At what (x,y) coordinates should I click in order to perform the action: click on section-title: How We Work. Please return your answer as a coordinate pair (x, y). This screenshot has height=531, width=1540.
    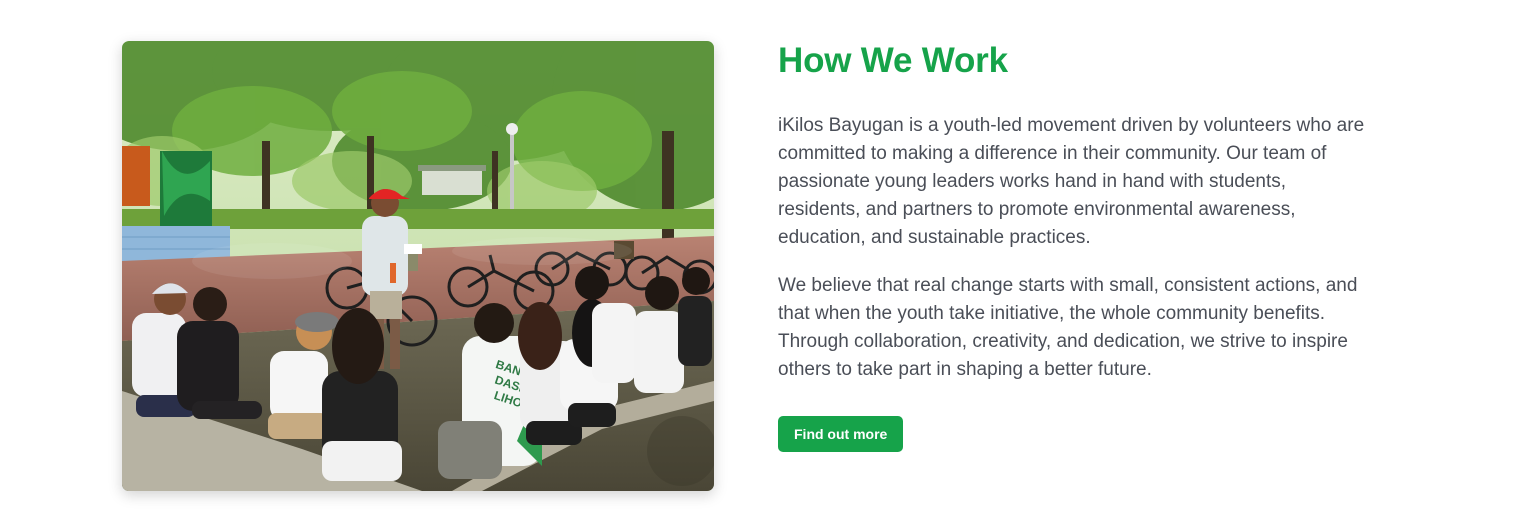
    Looking at the image, I should click on (893, 60).